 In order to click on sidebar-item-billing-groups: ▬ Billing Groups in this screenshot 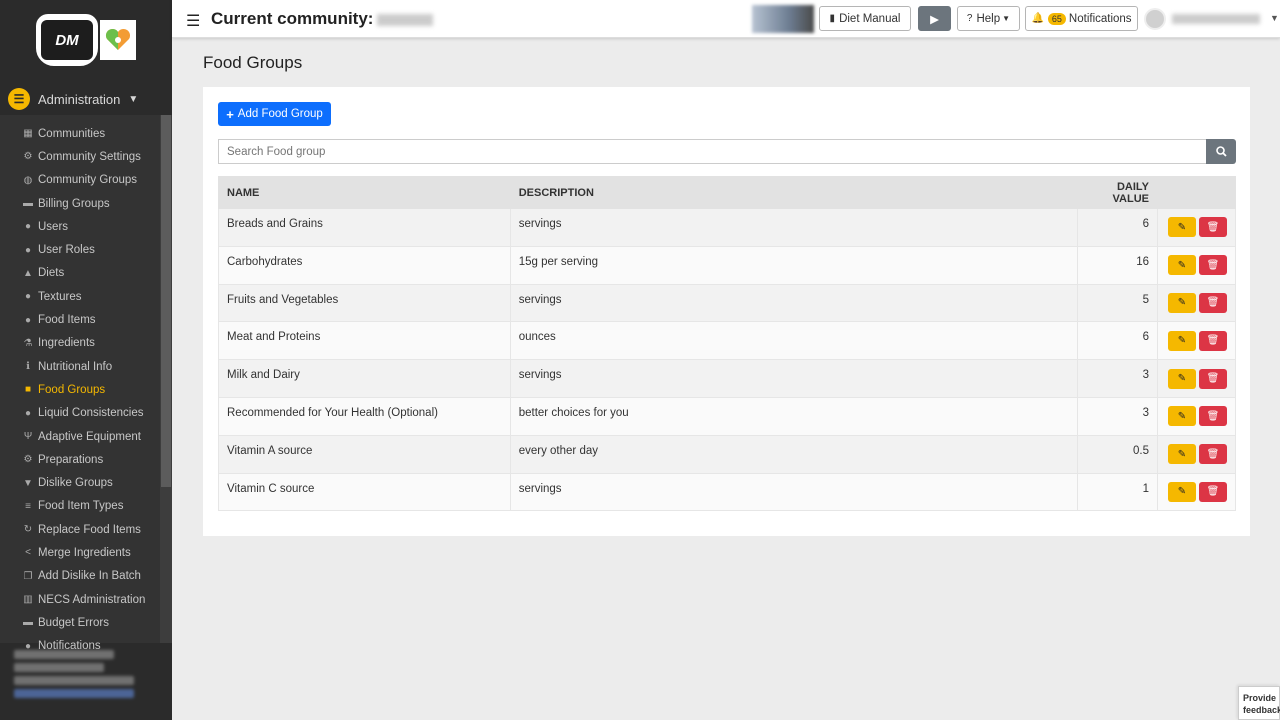, I will do `click(92, 203)`.